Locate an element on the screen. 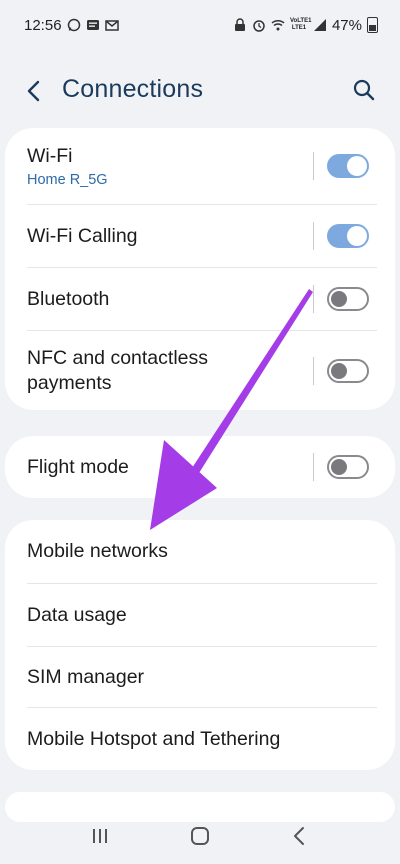 The image size is (400, 864). nfc-label-line1: NFC and contactless is located at coordinates (117, 357).